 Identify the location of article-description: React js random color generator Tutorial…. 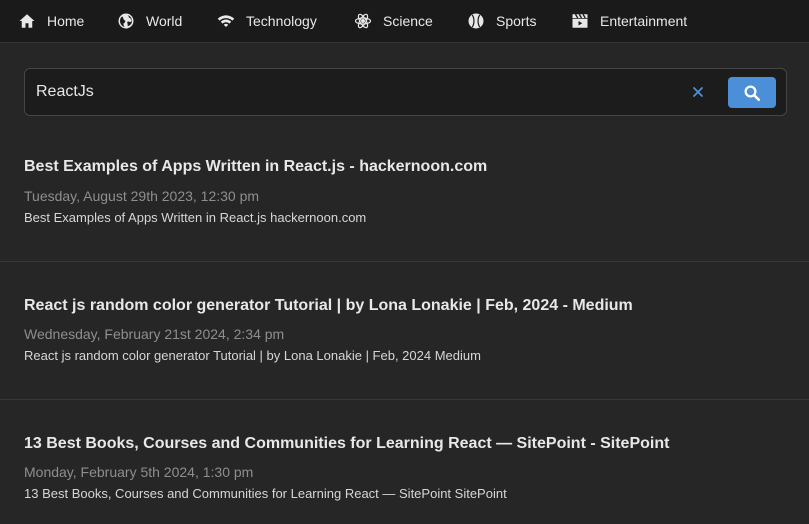
(252, 355).